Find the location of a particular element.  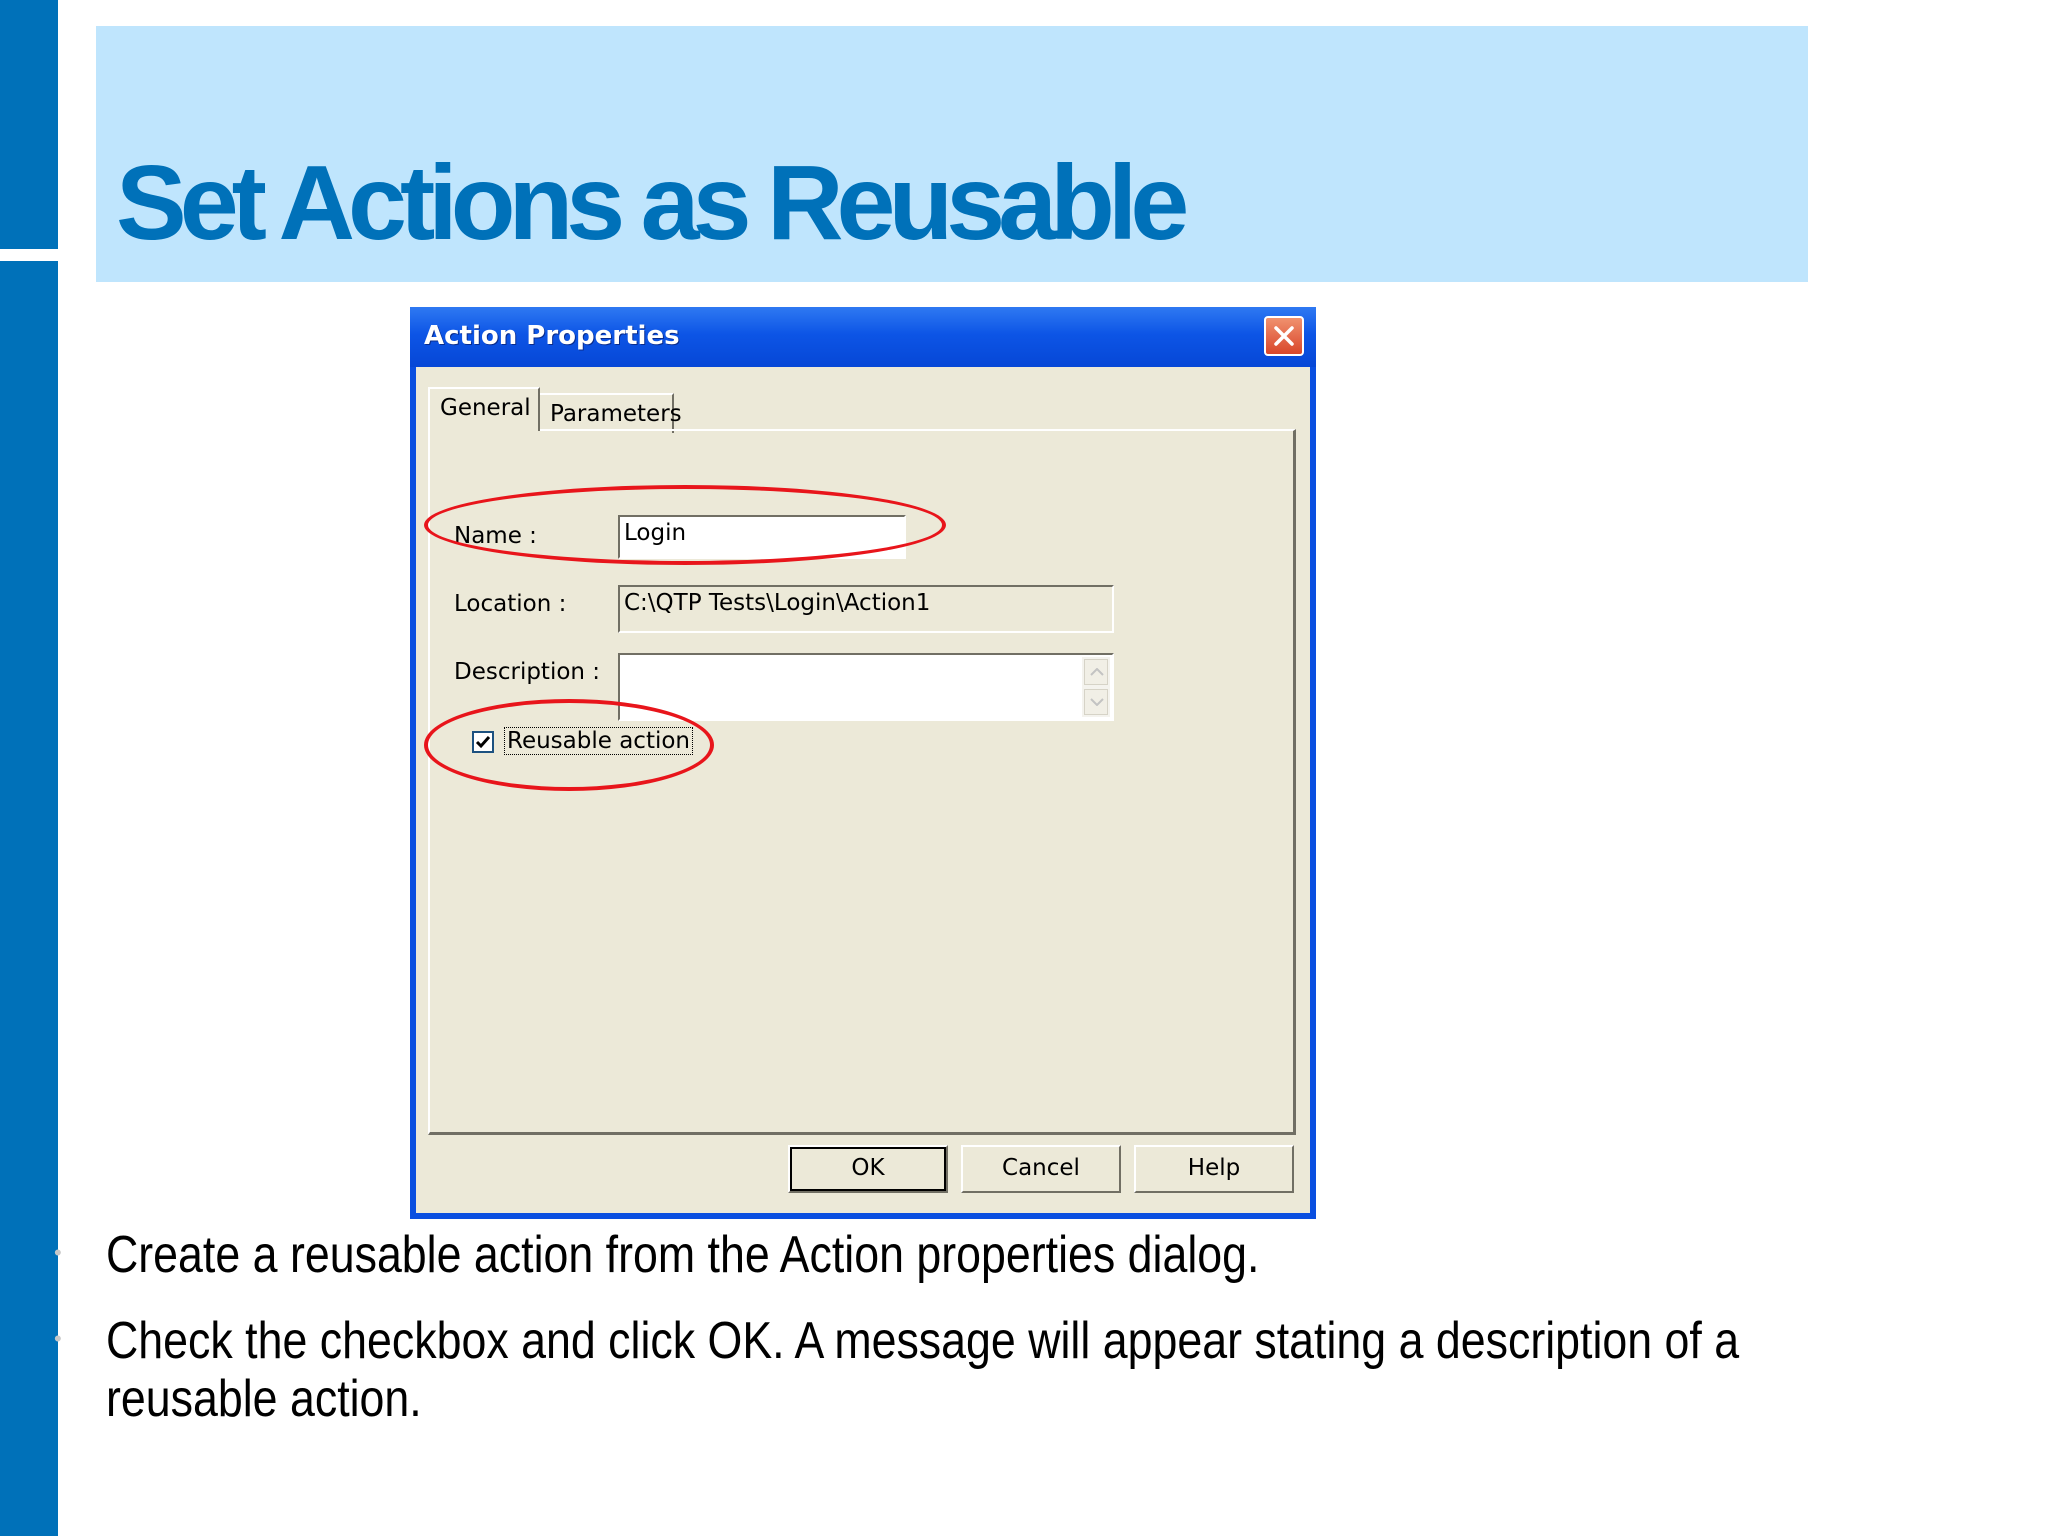

reusable-action-checkbox is located at coordinates (483, 742).